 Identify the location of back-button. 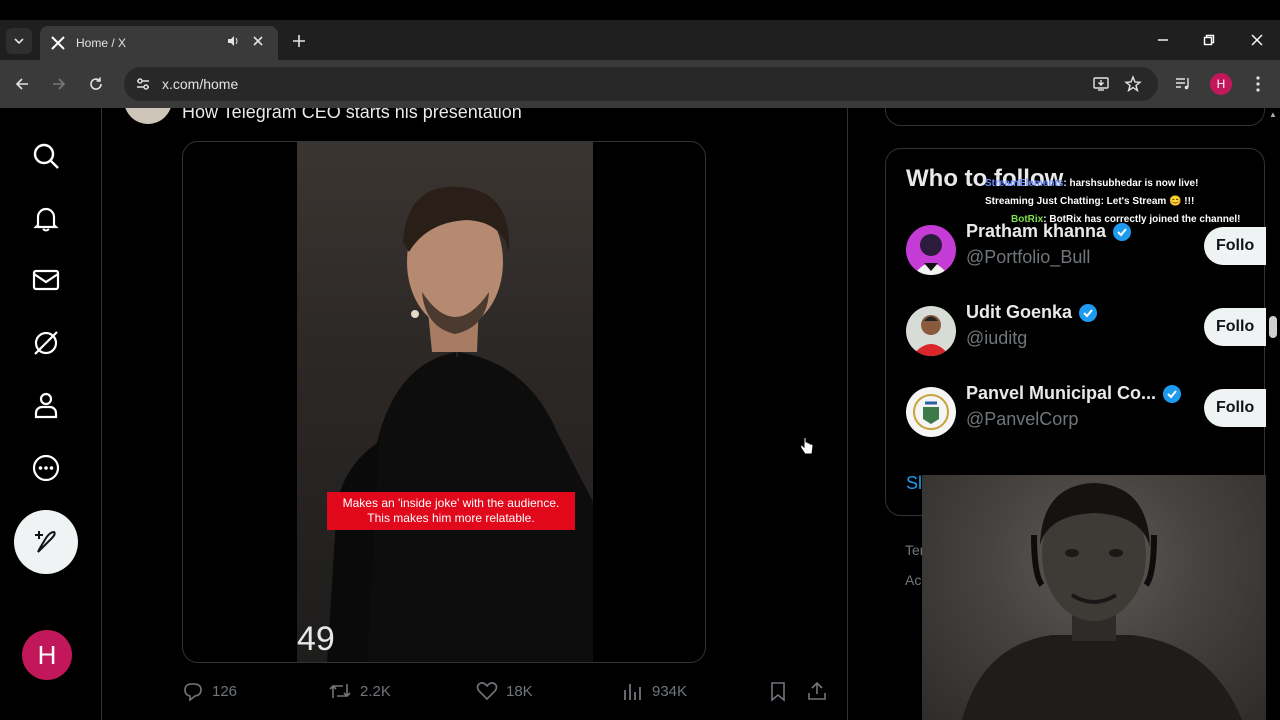
(22, 84).